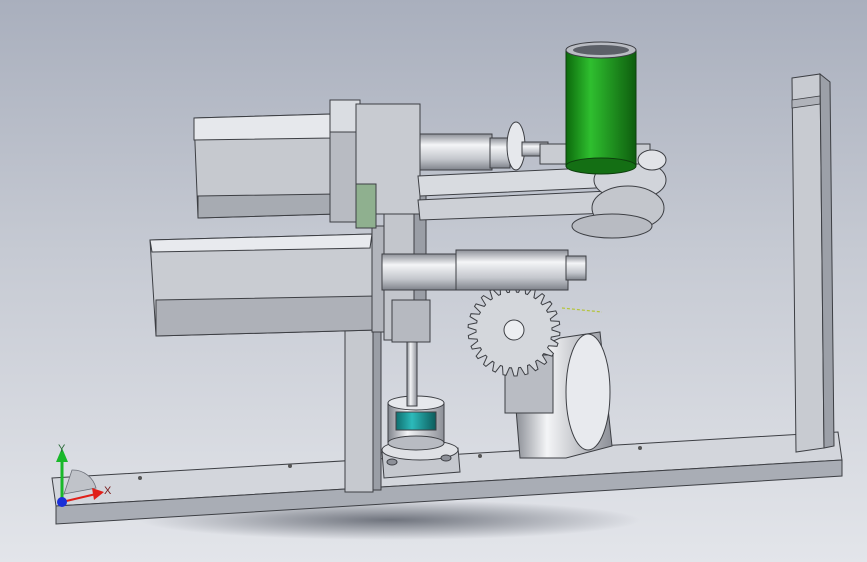 The height and width of the screenshot is (562, 867). I want to click on triad-arc, so click(80, 482).